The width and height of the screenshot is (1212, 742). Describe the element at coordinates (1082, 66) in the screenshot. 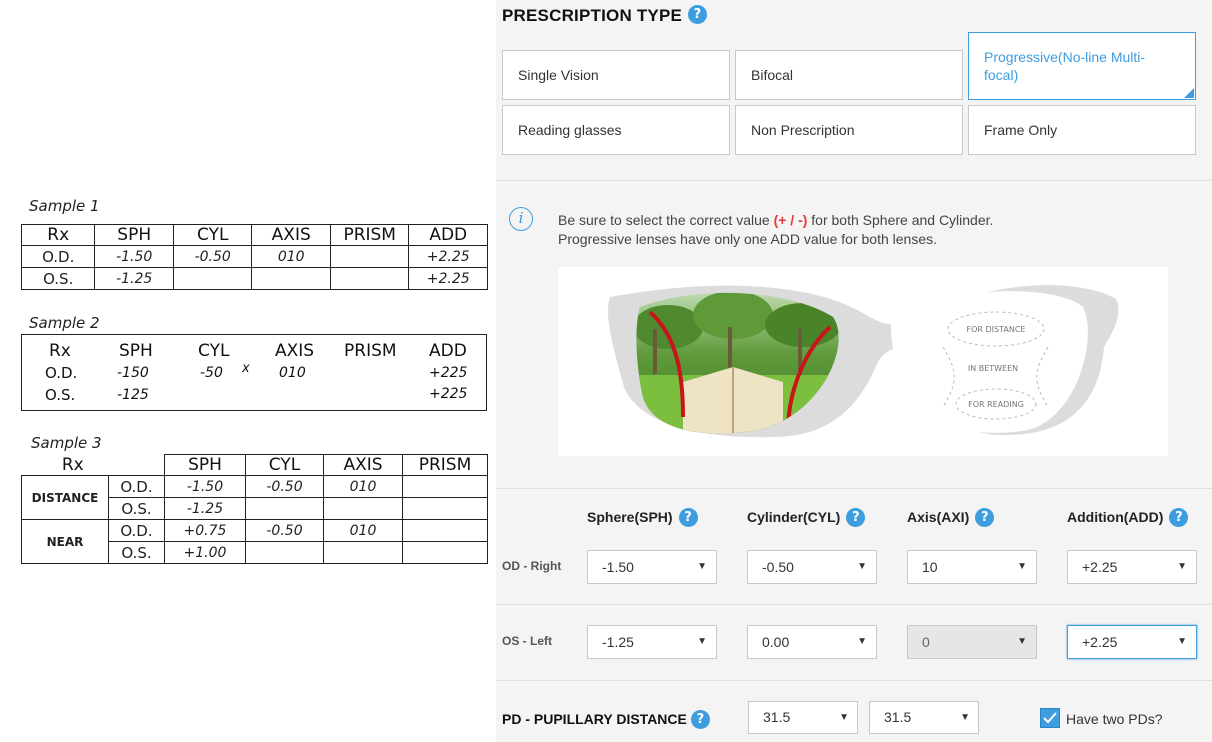

I see `option-progressive: Progressive(No-line Multi-focal)` at that location.